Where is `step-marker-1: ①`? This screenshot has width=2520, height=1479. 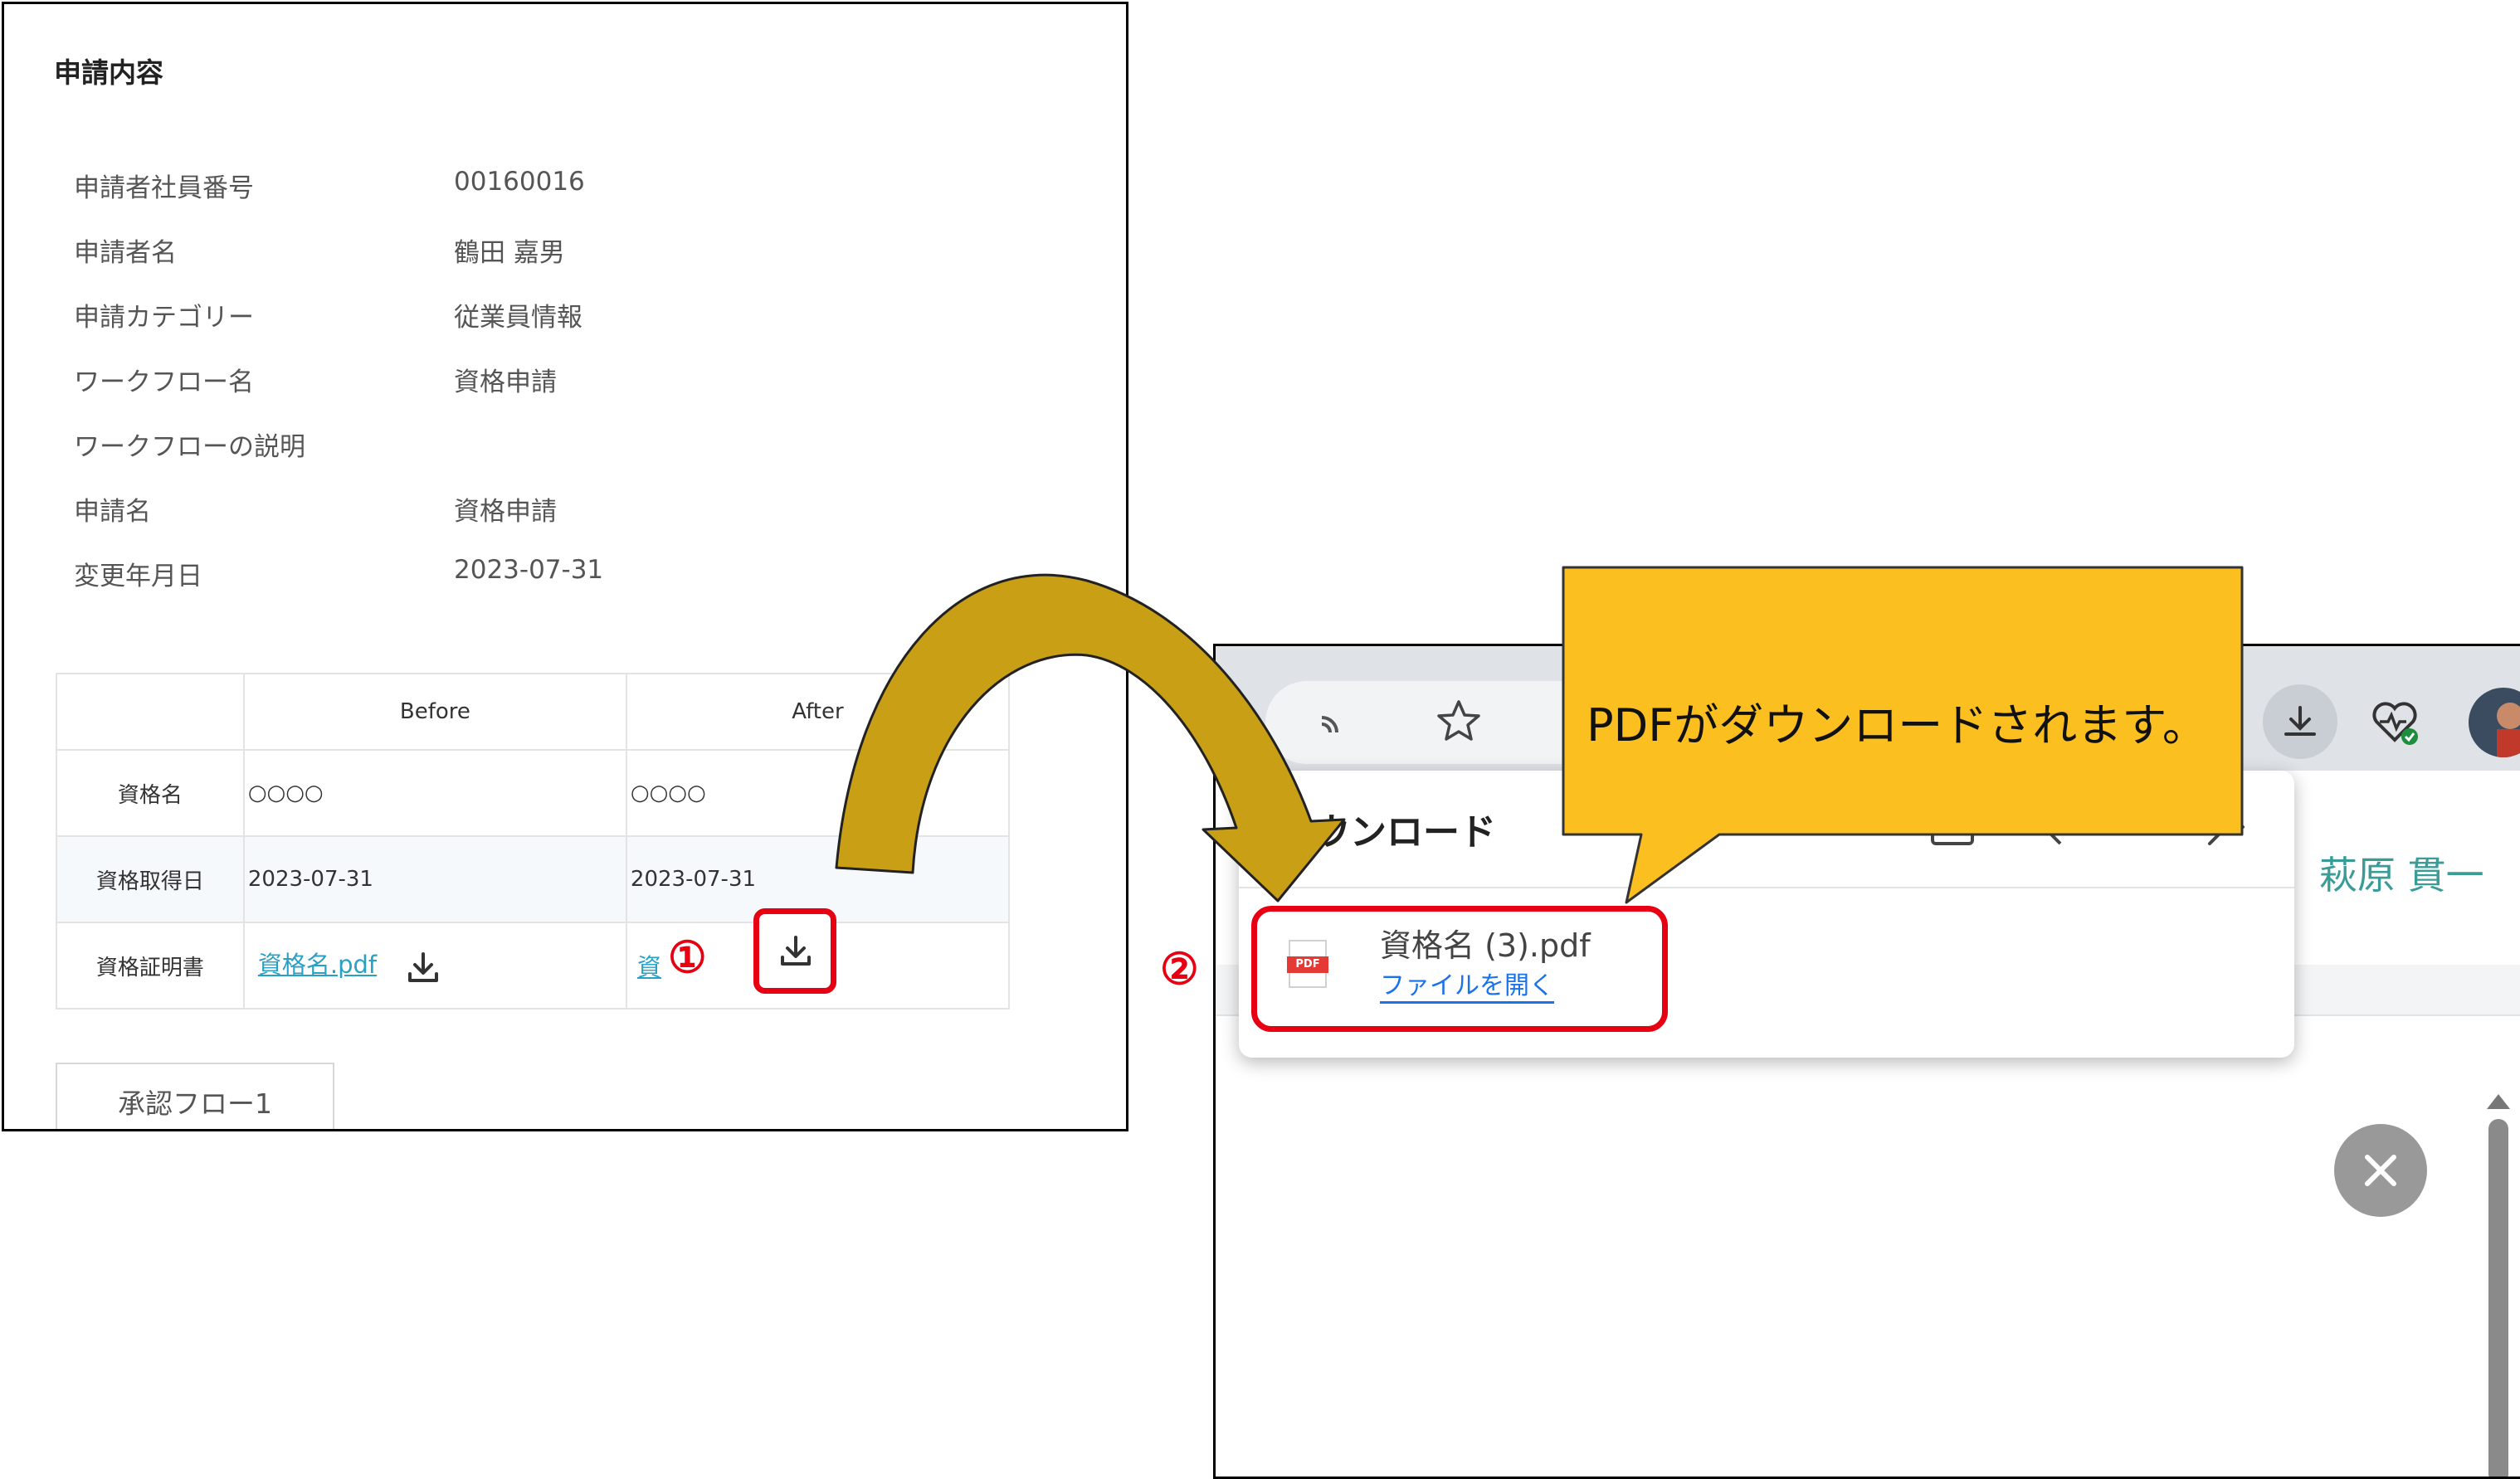 step-marker-1: ① is located at coordinates (687, 957).